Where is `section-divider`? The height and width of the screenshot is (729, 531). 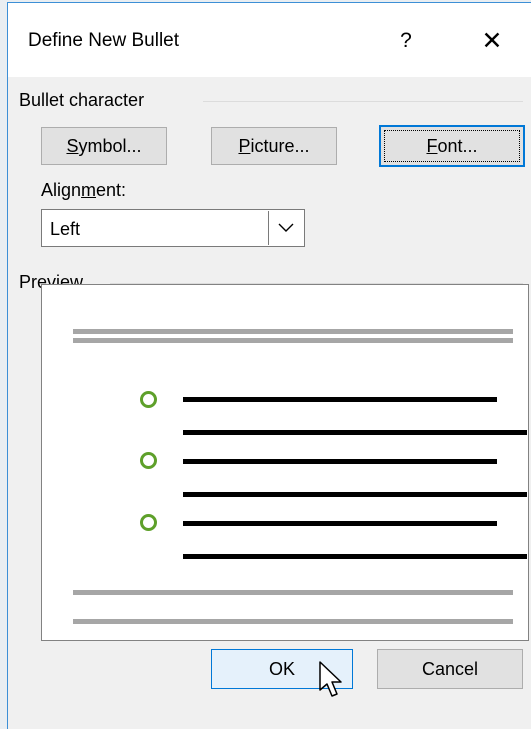 section-divider is located at coordinates (363, 101).